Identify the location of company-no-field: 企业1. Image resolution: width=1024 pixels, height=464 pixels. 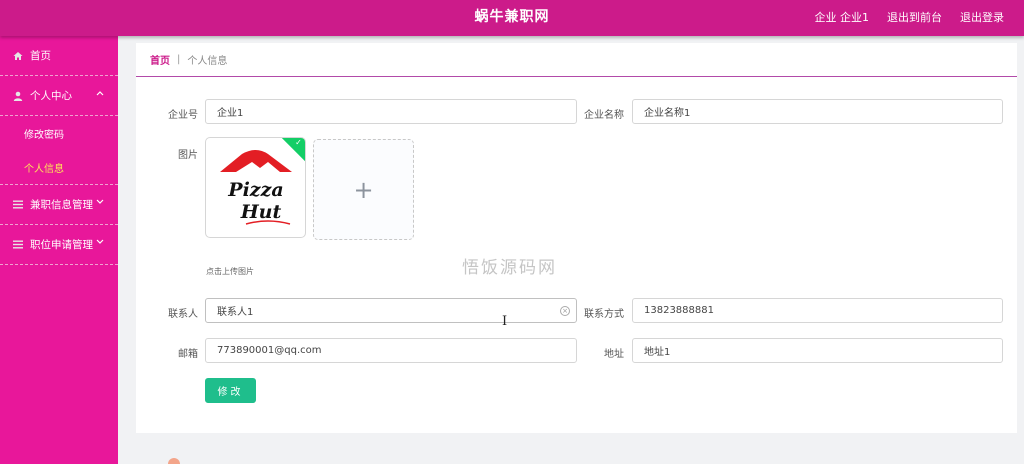
(391, 111).